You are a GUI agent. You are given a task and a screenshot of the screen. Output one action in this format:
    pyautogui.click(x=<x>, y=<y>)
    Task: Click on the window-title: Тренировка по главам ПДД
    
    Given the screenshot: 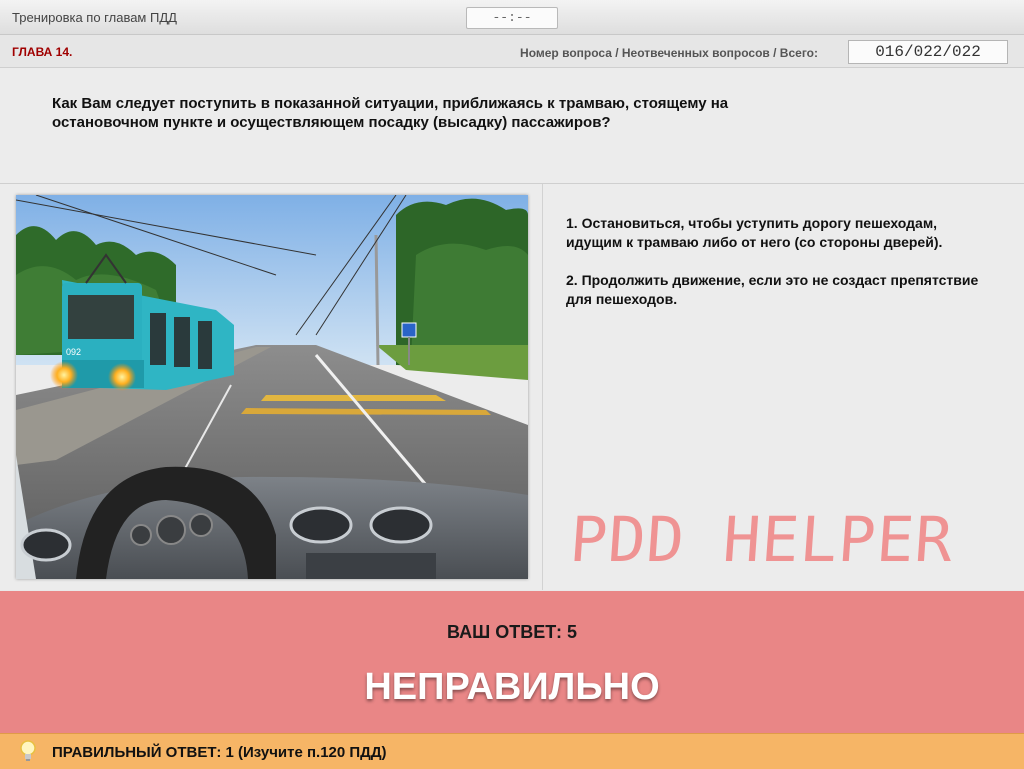 What is the action you would take?
    pyautogui.click(x=94, y=17)
    